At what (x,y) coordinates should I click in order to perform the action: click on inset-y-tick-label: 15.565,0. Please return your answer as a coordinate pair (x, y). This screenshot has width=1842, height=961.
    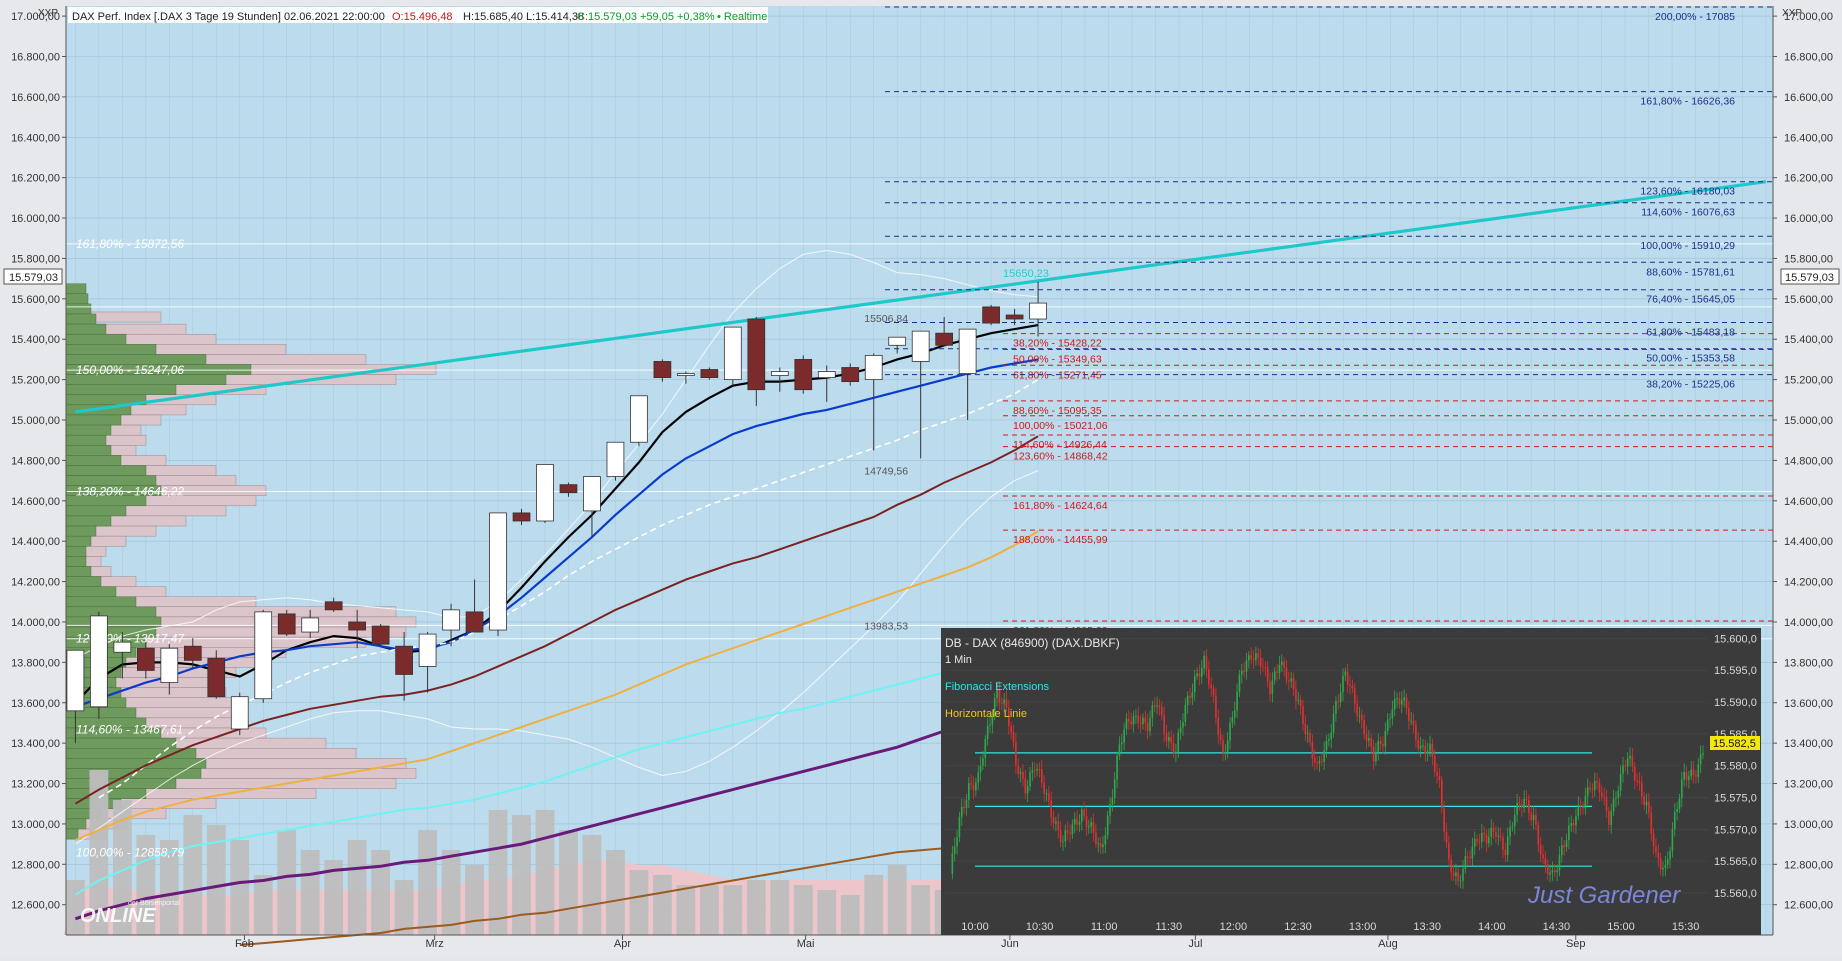
    Looking at the image, I should click on (1735, 862).